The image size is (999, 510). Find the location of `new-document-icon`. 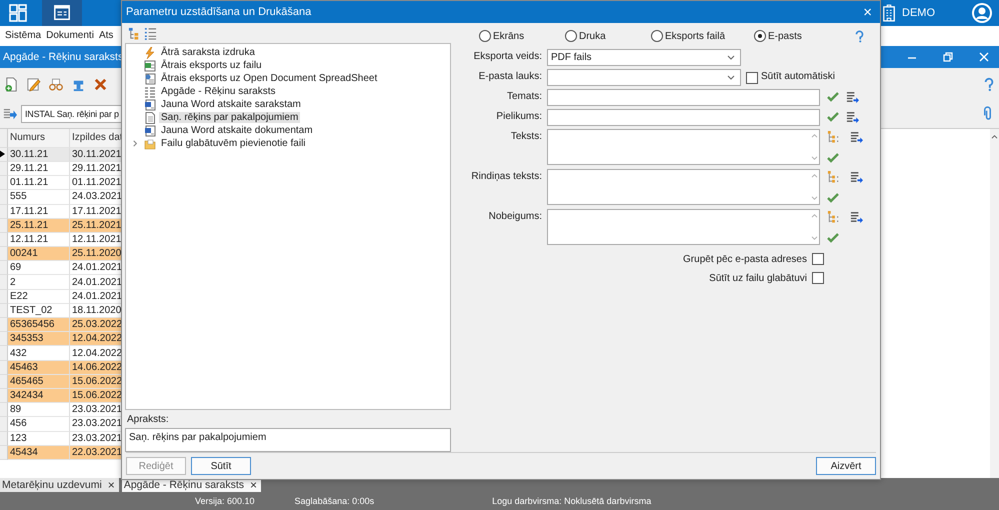

new-document-icon is located at coordinates (11, 84).